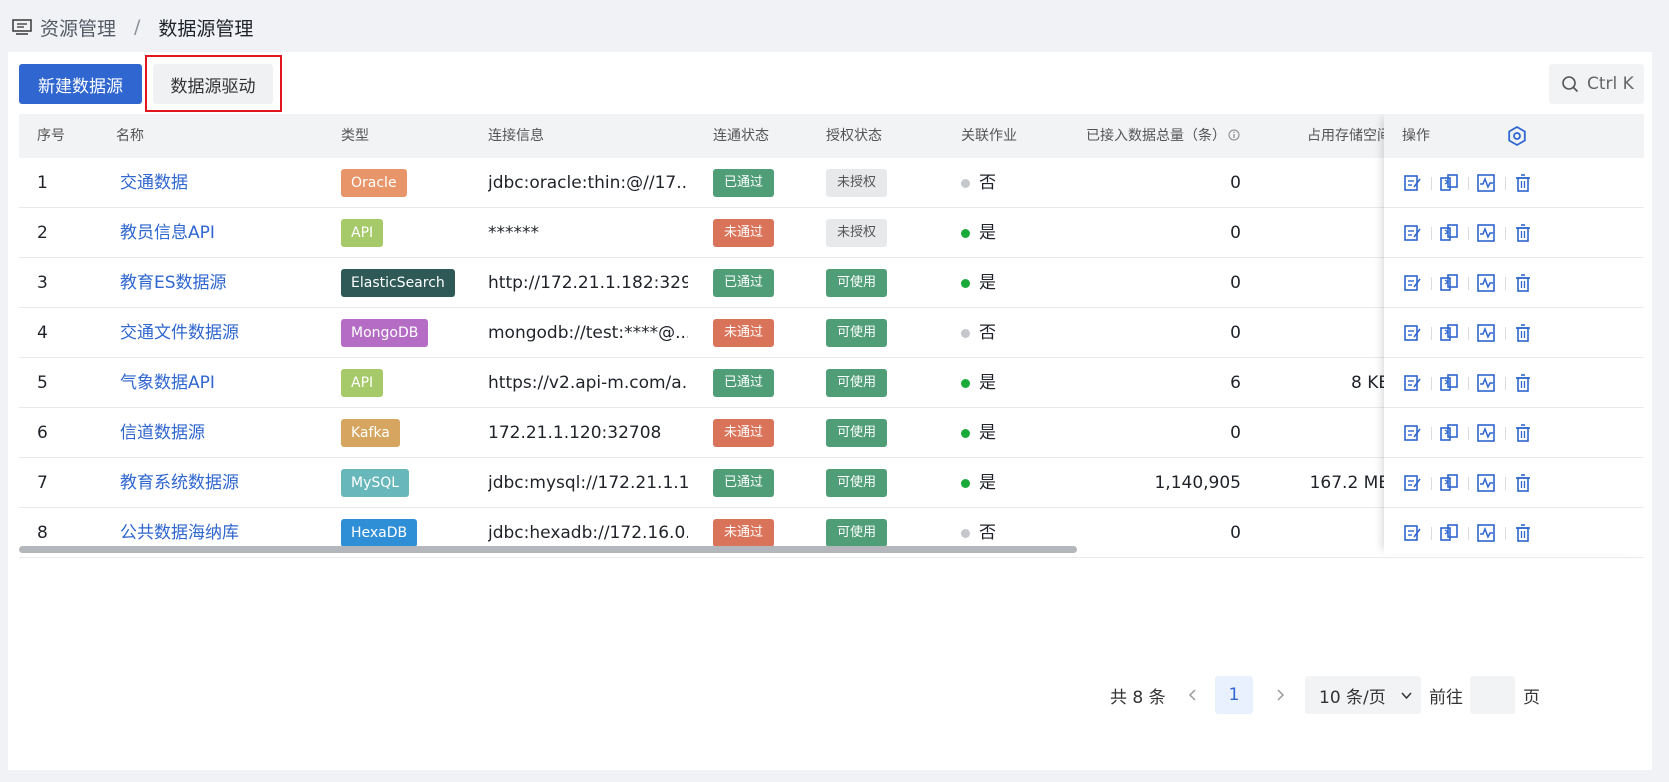 The image size is (1669, 782). Describe the element at coordinates (78, 27) in the screenshot. I see `breadcrumb-parent: 资源管理` at that location.